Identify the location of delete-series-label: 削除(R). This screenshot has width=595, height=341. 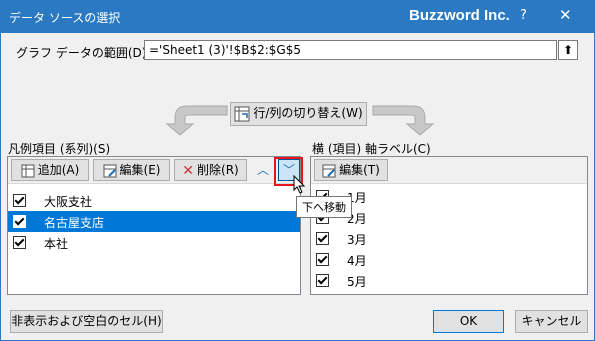
(218, 170).